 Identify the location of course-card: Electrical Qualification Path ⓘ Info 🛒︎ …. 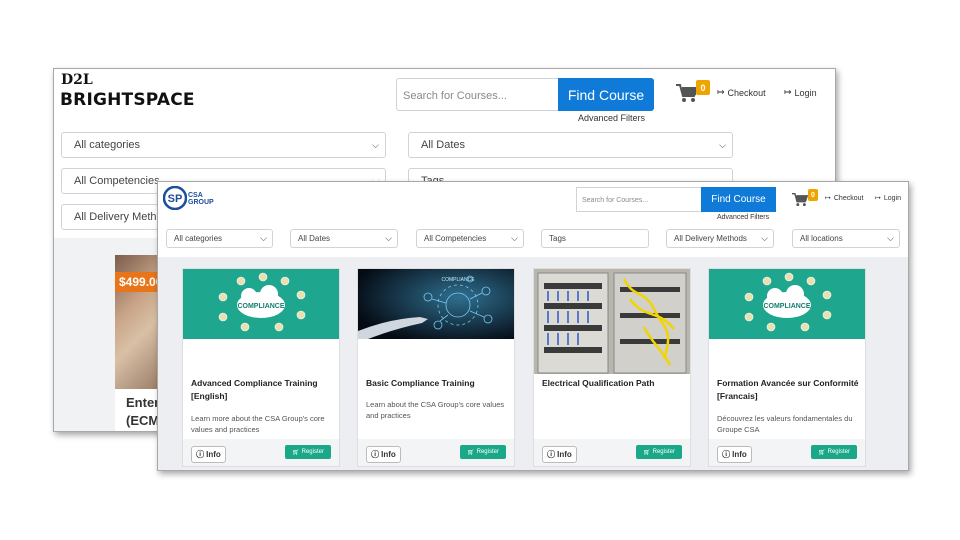
(612, 367).